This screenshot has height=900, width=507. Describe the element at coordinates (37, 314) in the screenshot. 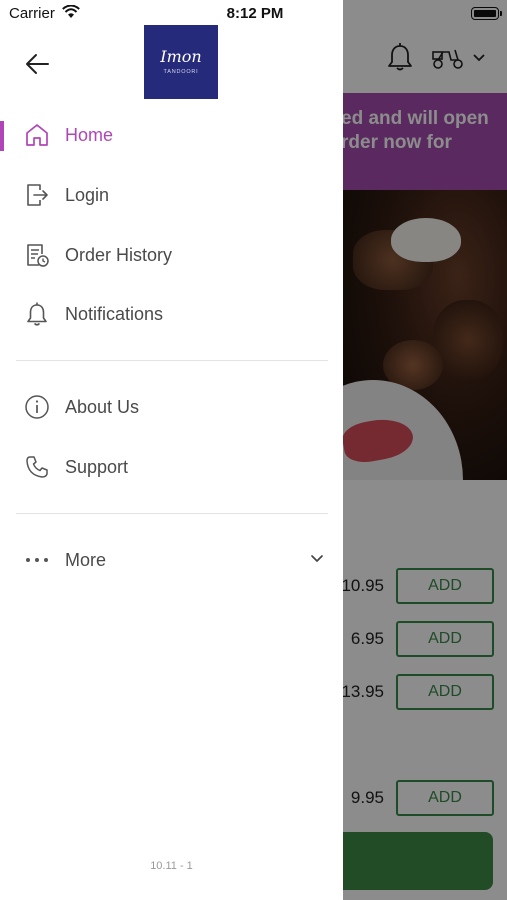

I see `bell-icon` at that location.